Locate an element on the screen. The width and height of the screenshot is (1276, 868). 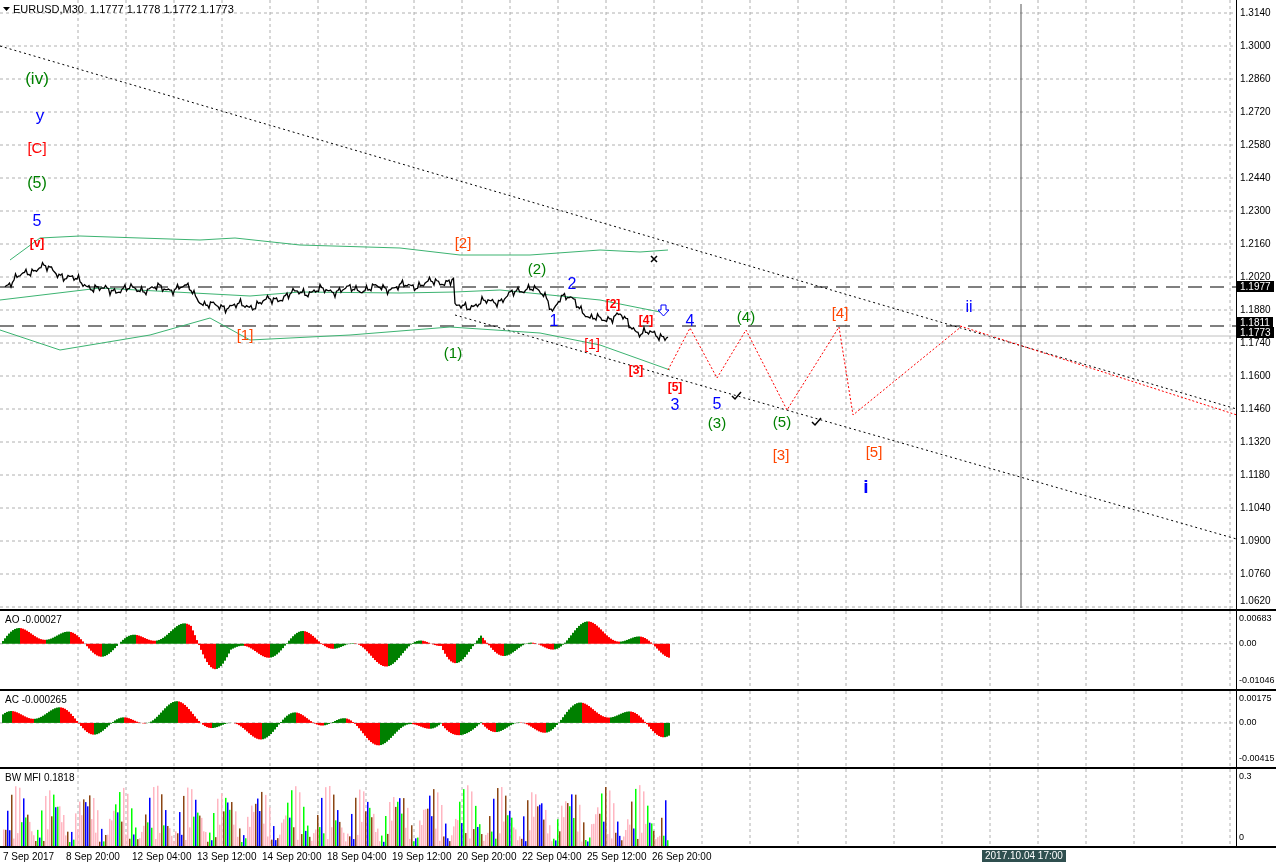
price-tick: 1.0900 is located at coordinates (1255, 541).